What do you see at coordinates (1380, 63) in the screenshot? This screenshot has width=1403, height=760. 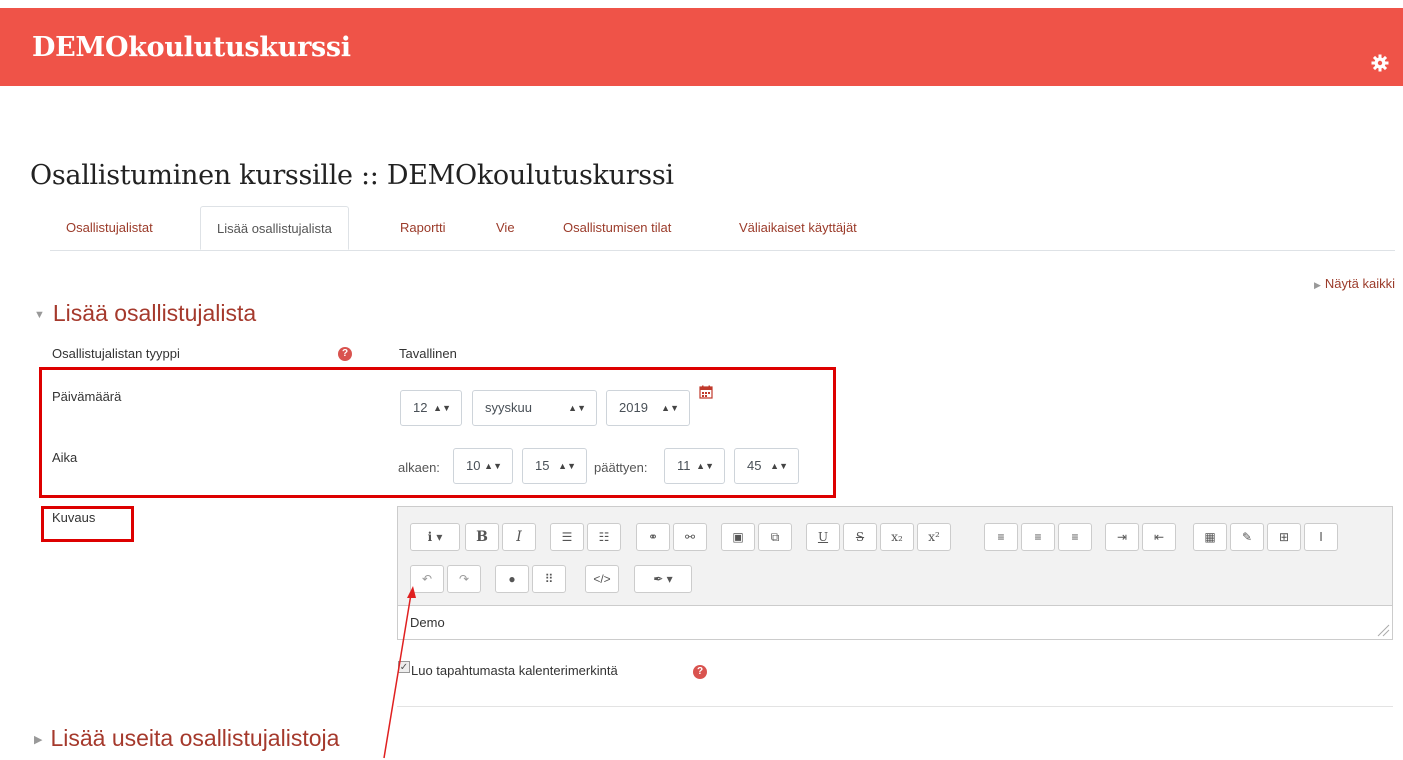 I see `gear-icon` at bounding box center [1380, 63].